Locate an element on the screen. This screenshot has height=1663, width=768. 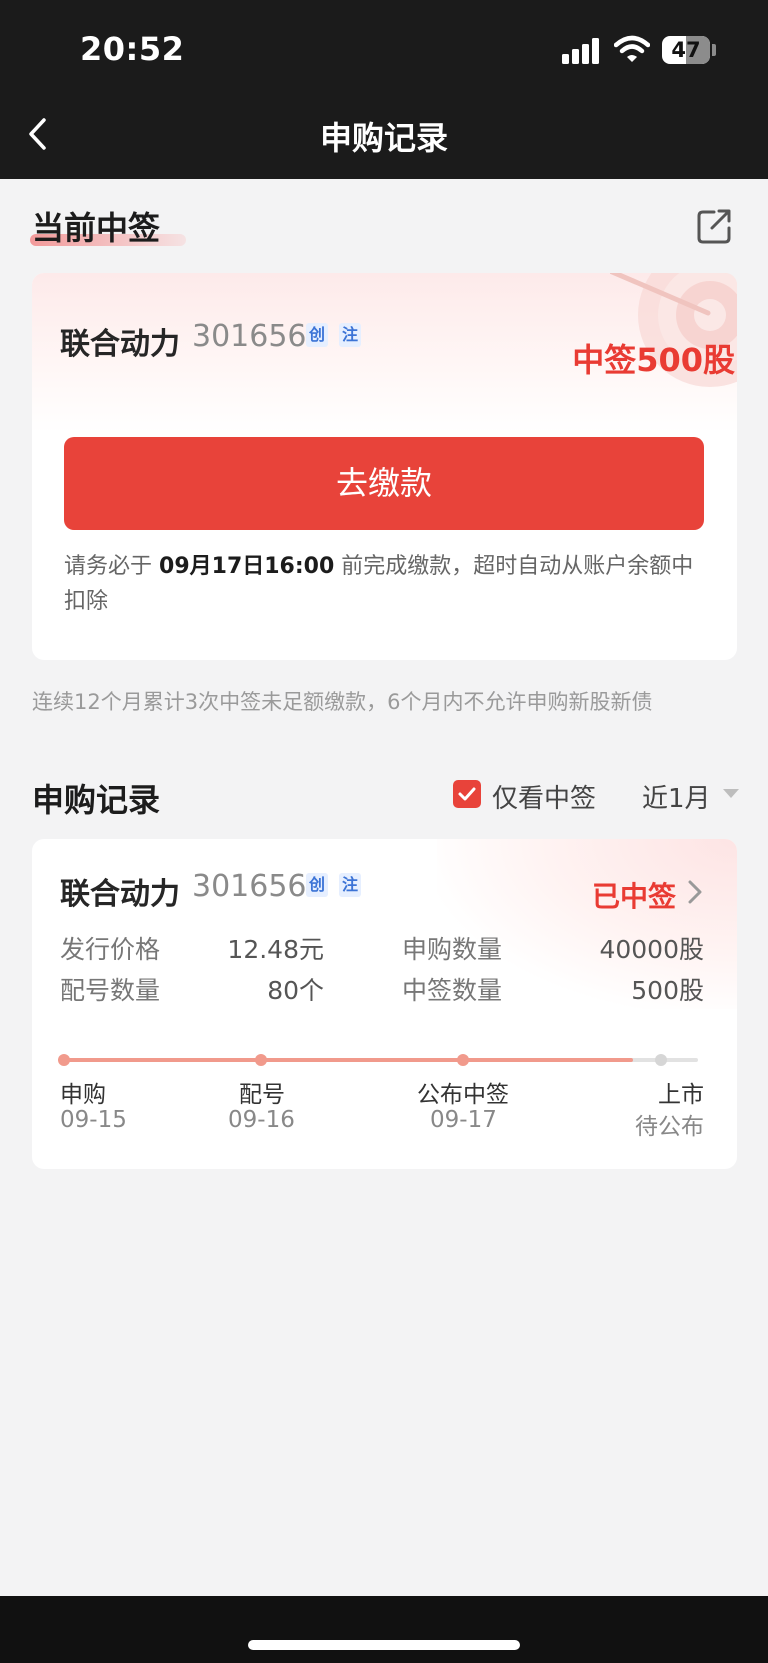
chevron-right-icon is located at coordinates (695, 892).